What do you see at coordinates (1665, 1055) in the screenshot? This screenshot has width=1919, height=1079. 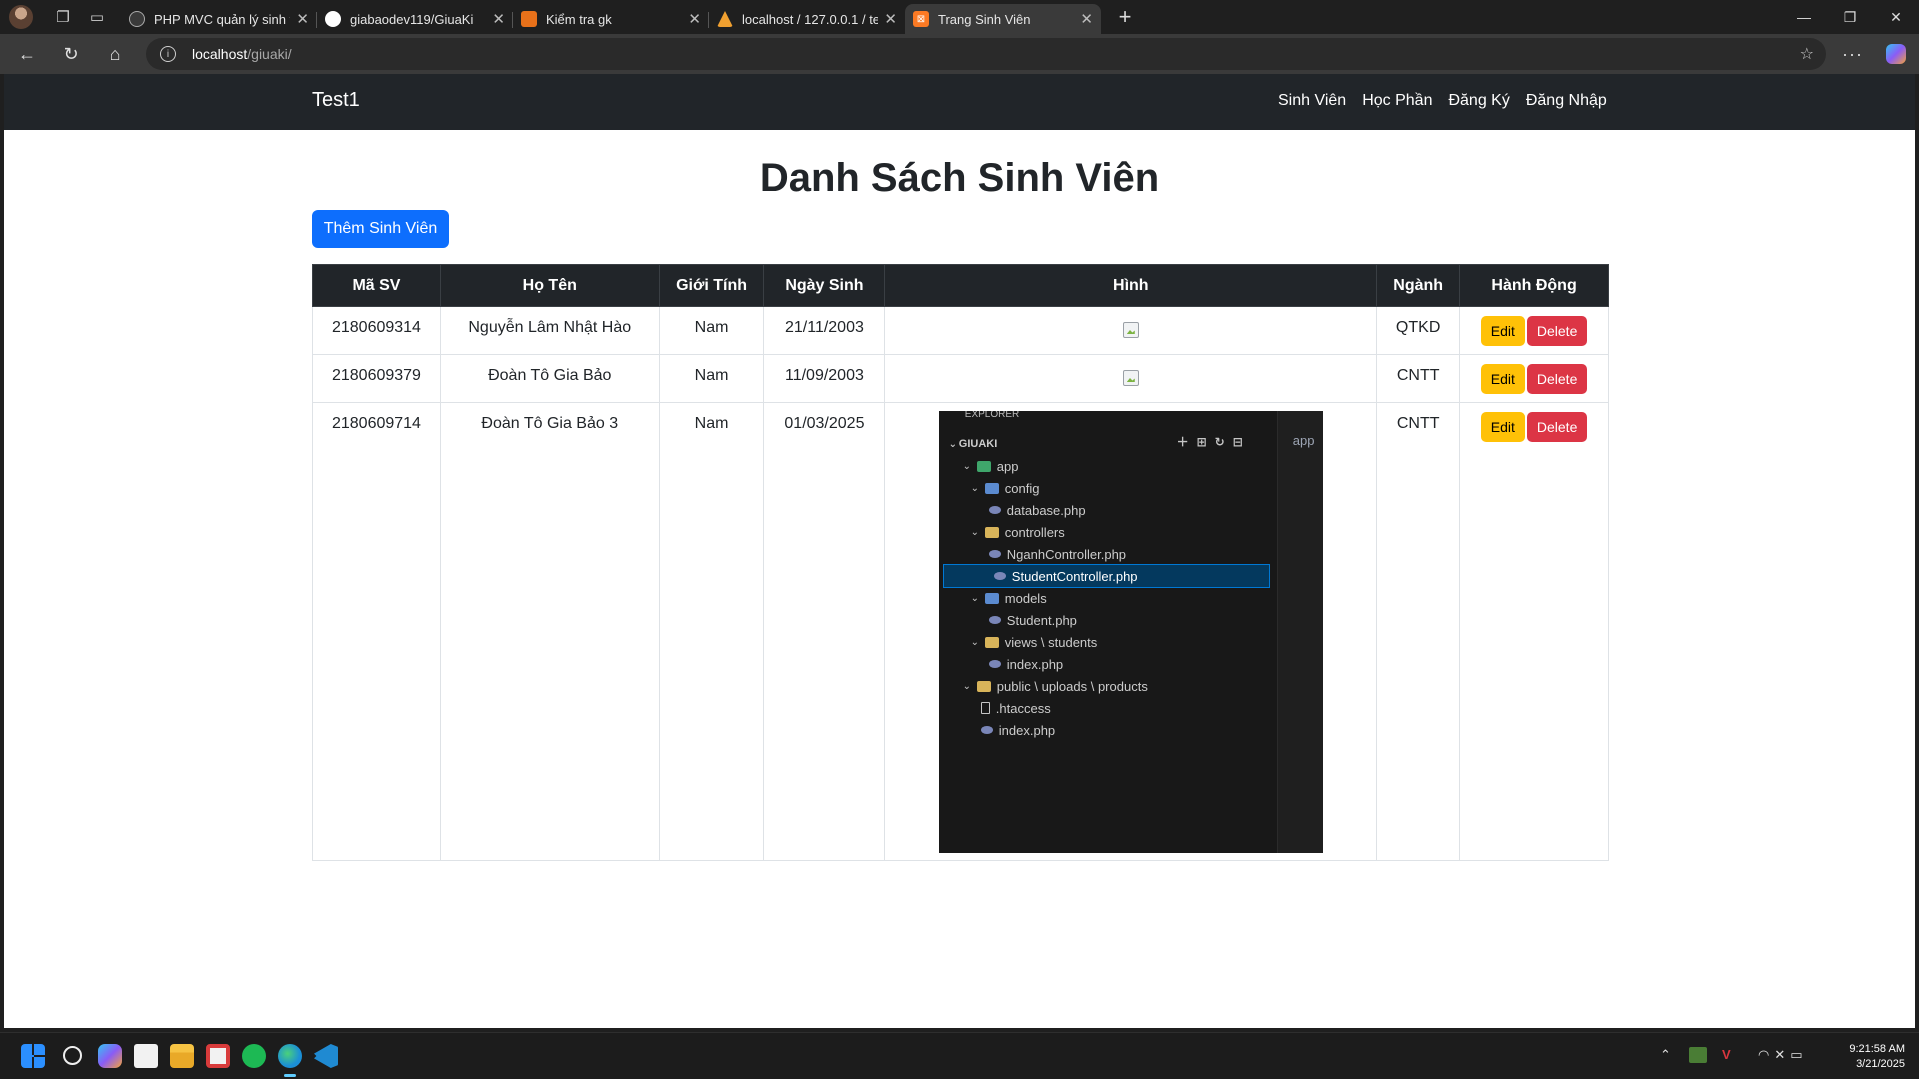 I see `show-hidden-icons: ⌃` at bounding box center [1665, 1055].